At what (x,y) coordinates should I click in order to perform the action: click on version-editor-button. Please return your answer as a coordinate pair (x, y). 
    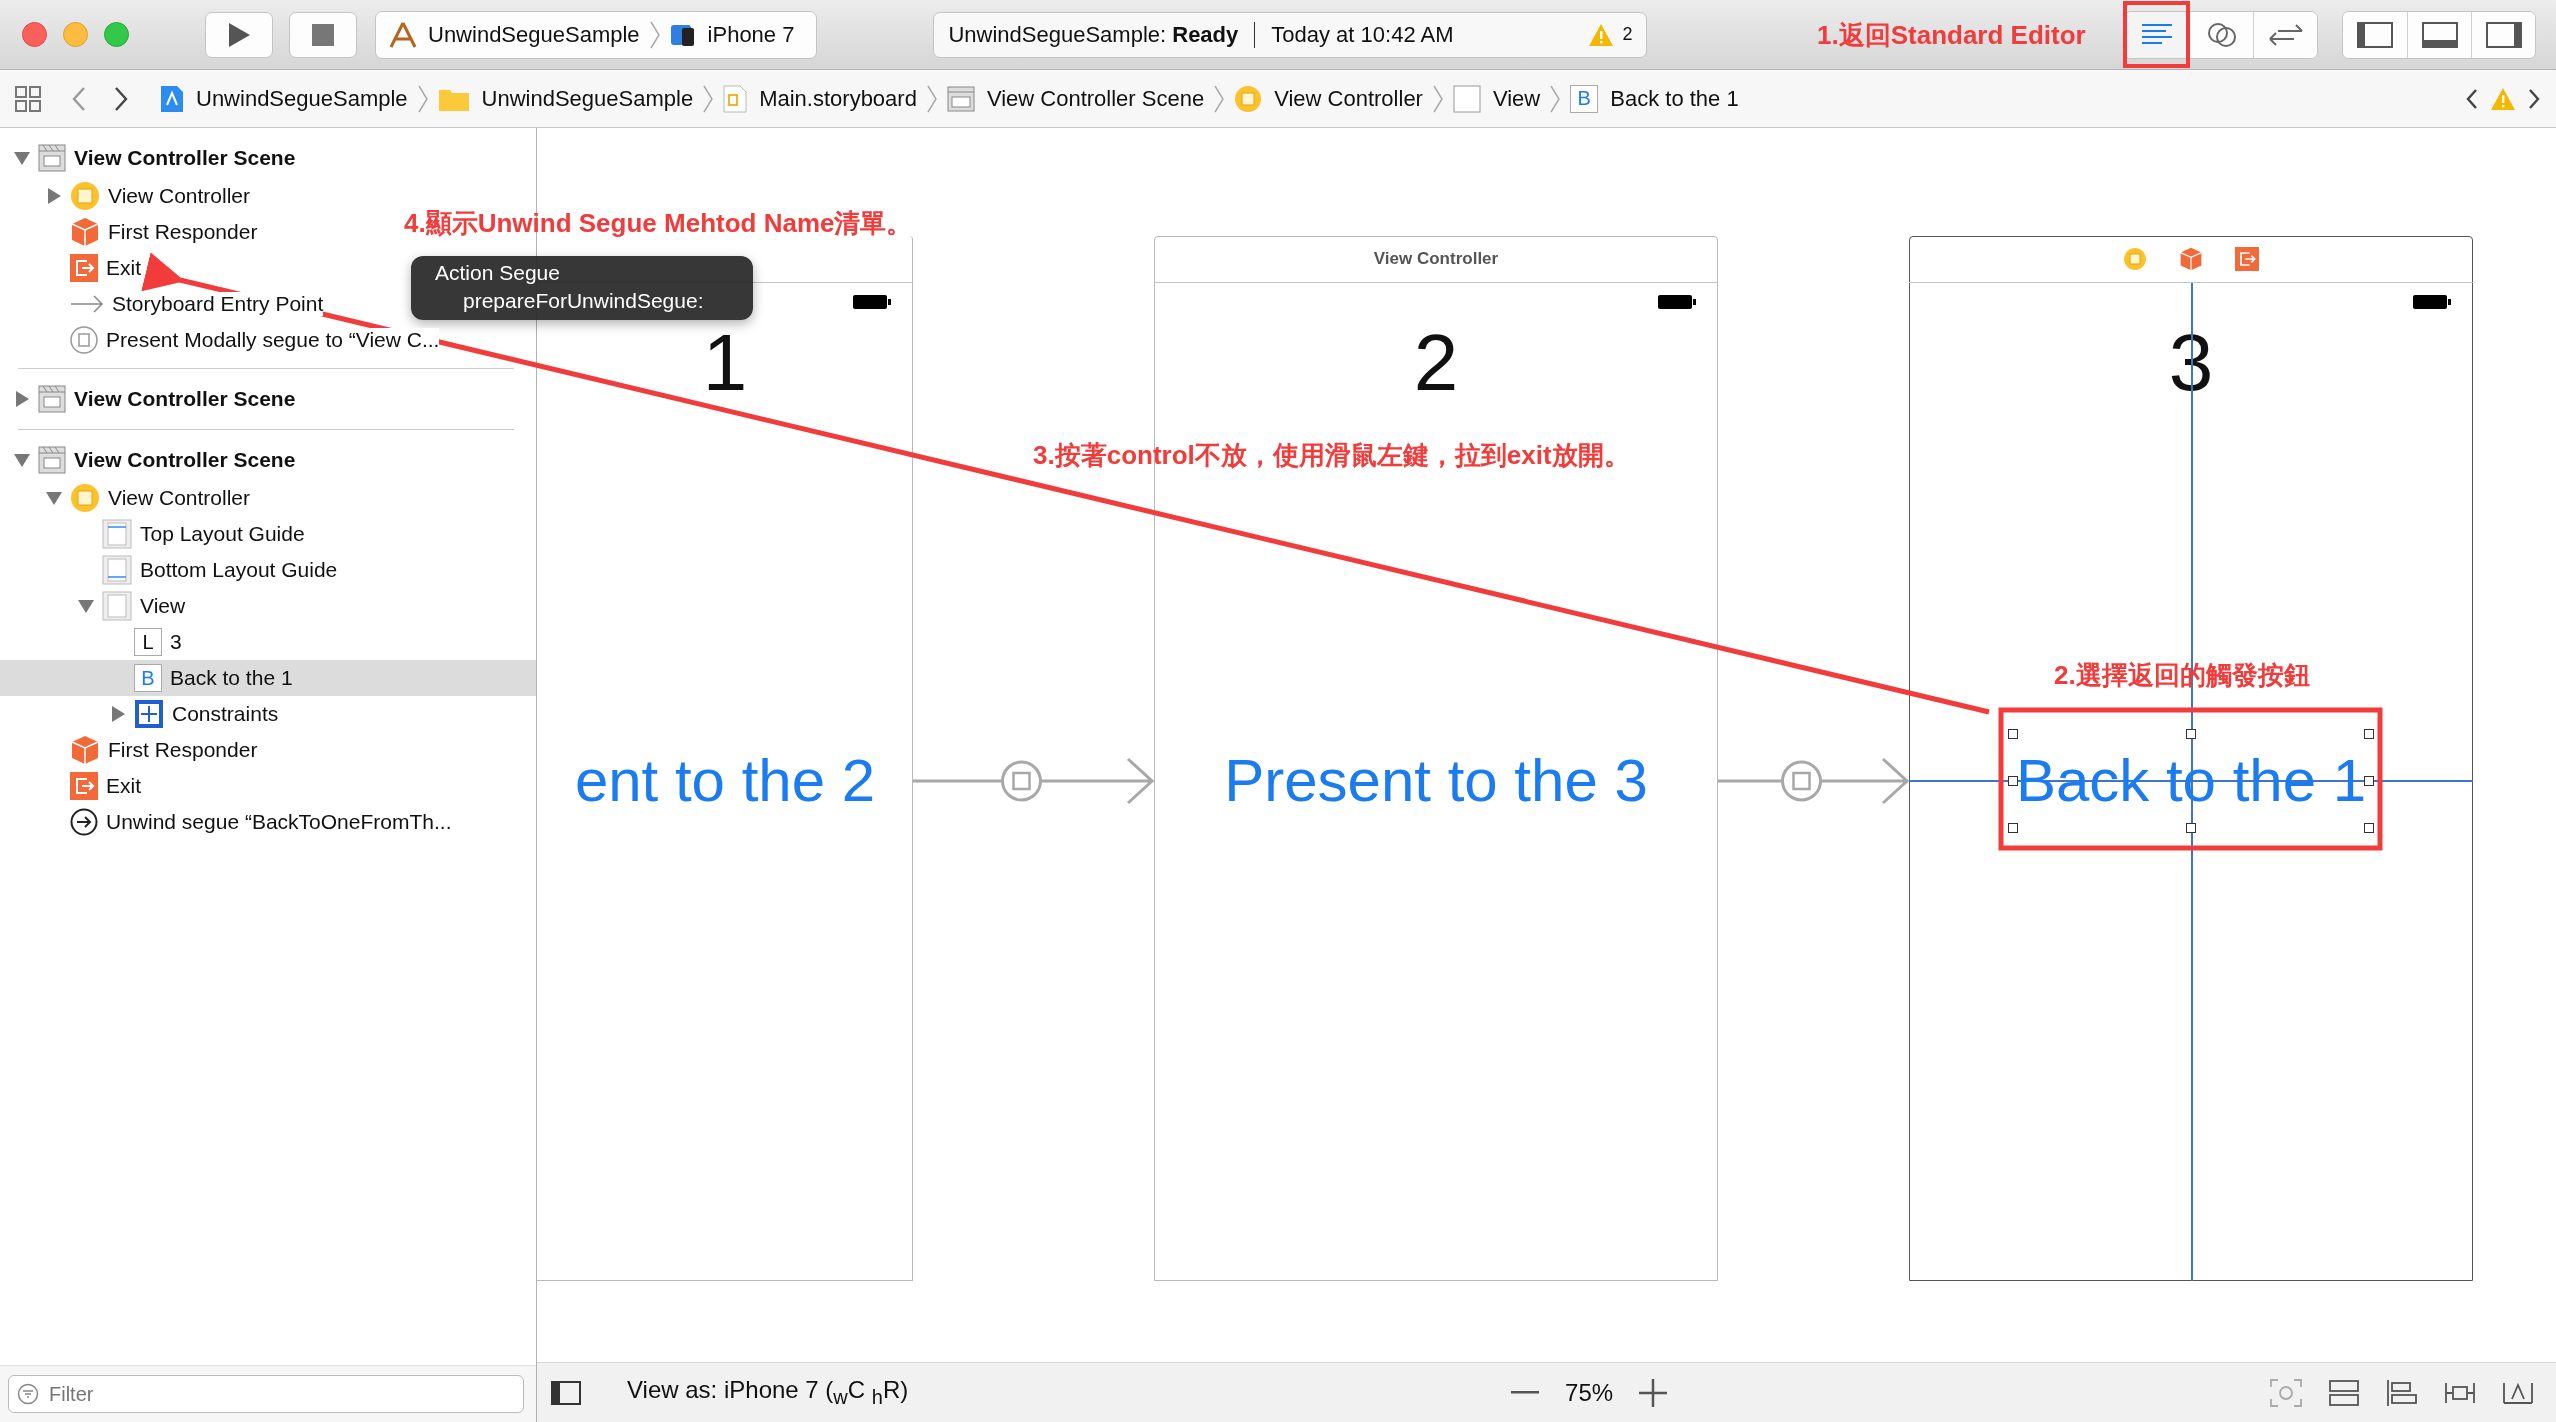
    Looking at the image, I should click on (2285, 34).